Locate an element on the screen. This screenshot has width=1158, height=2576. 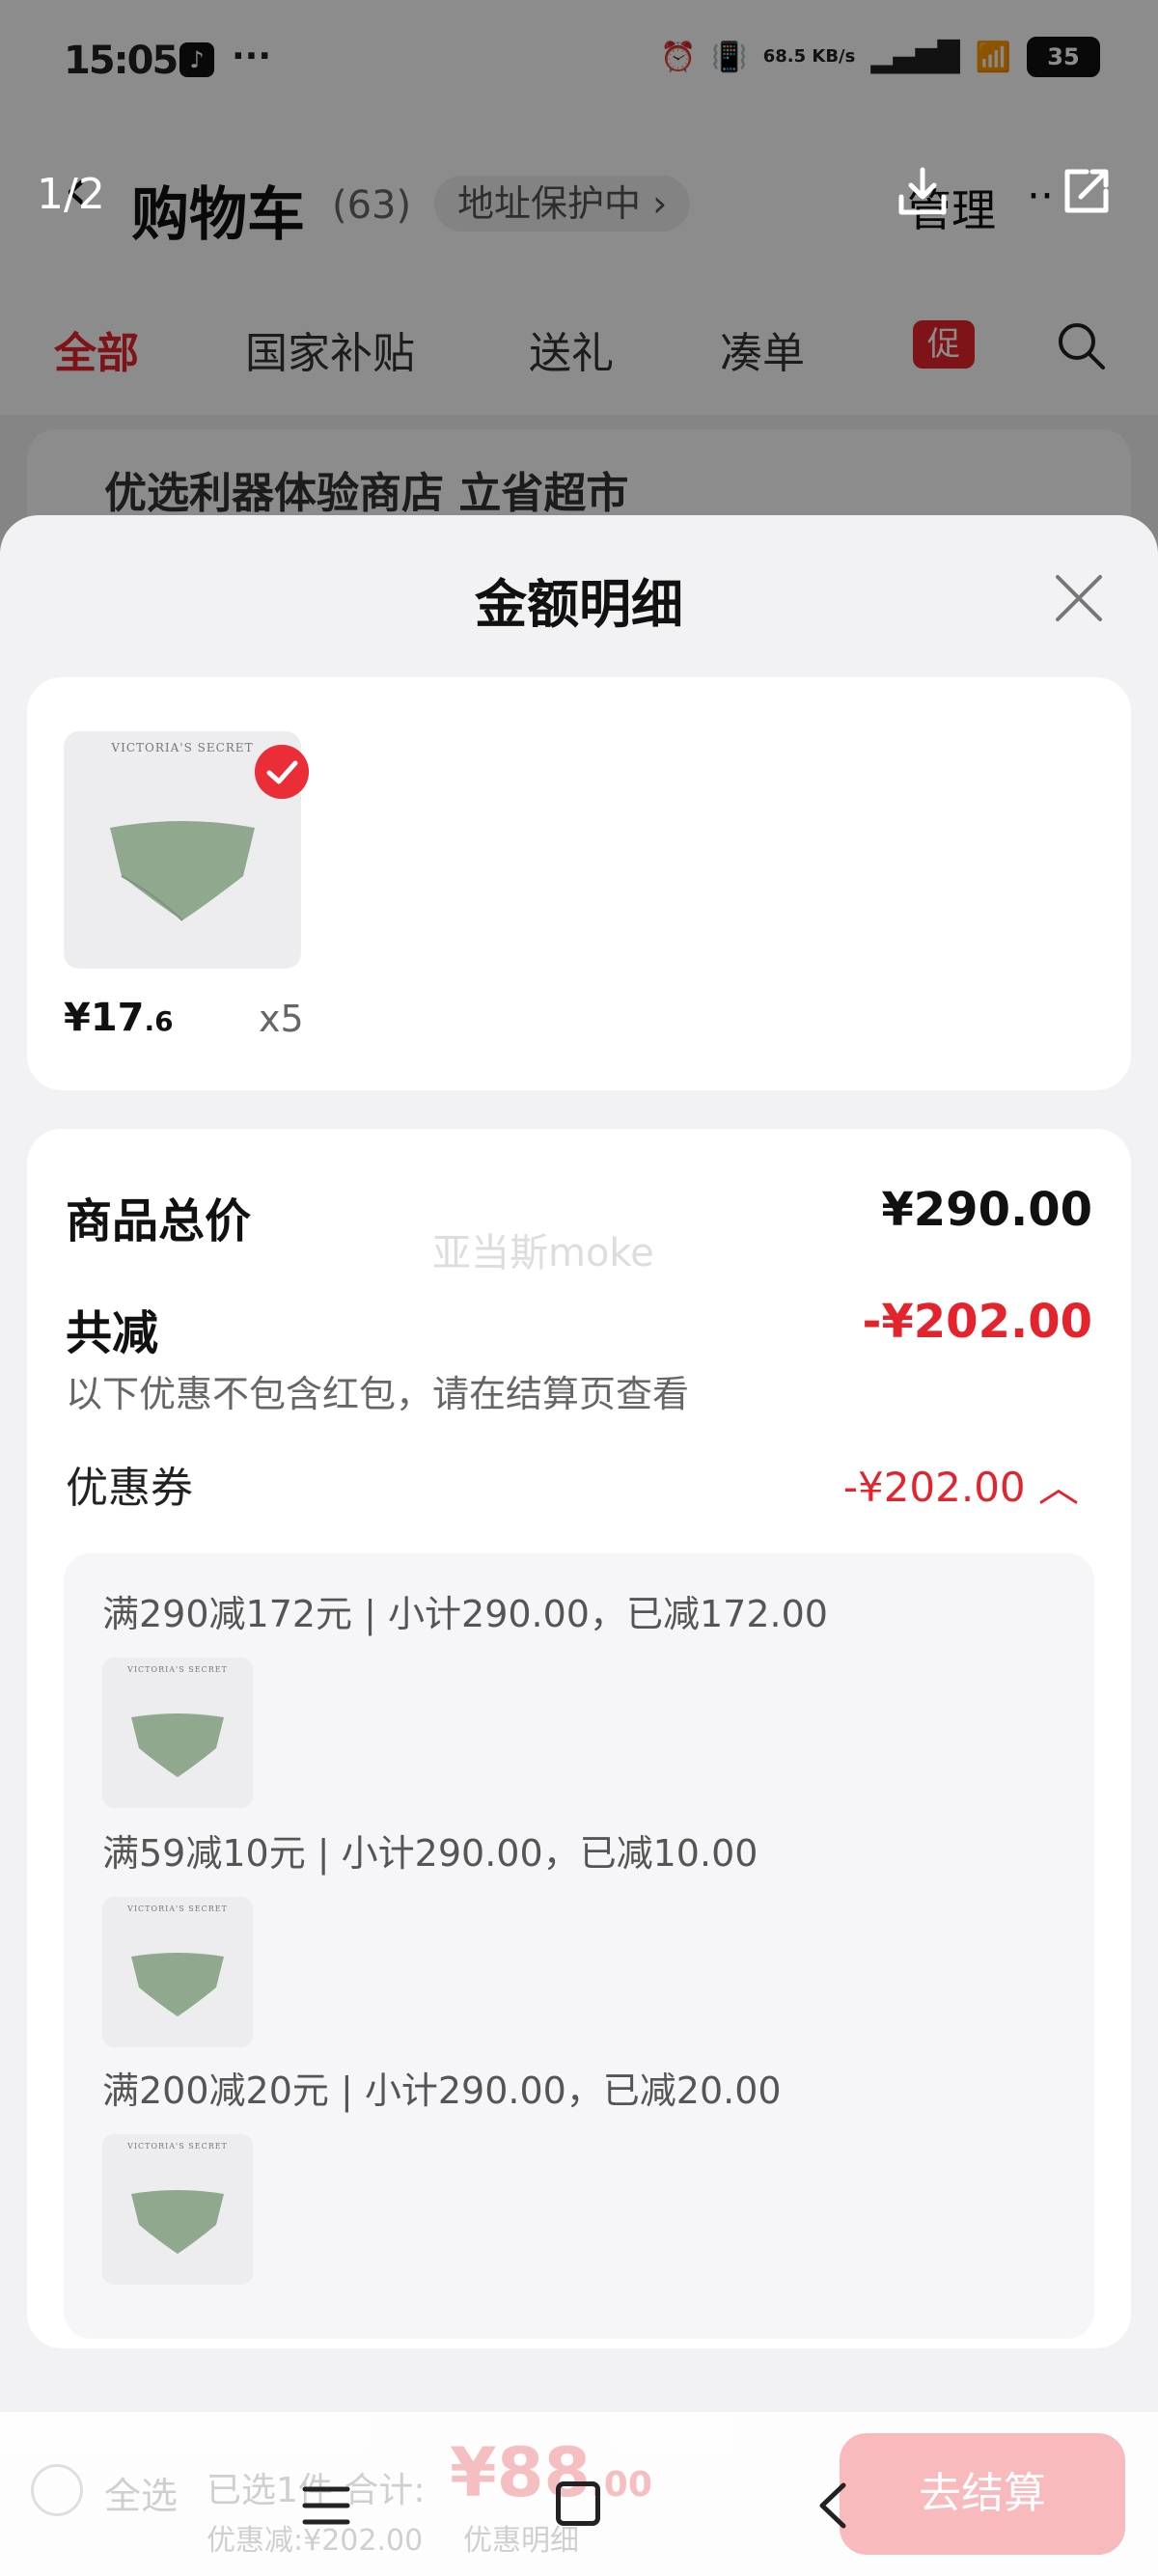
coupon-line: 满59减10元 | 小计290.00，已减10.00 is located at coordinates (430, 1854).